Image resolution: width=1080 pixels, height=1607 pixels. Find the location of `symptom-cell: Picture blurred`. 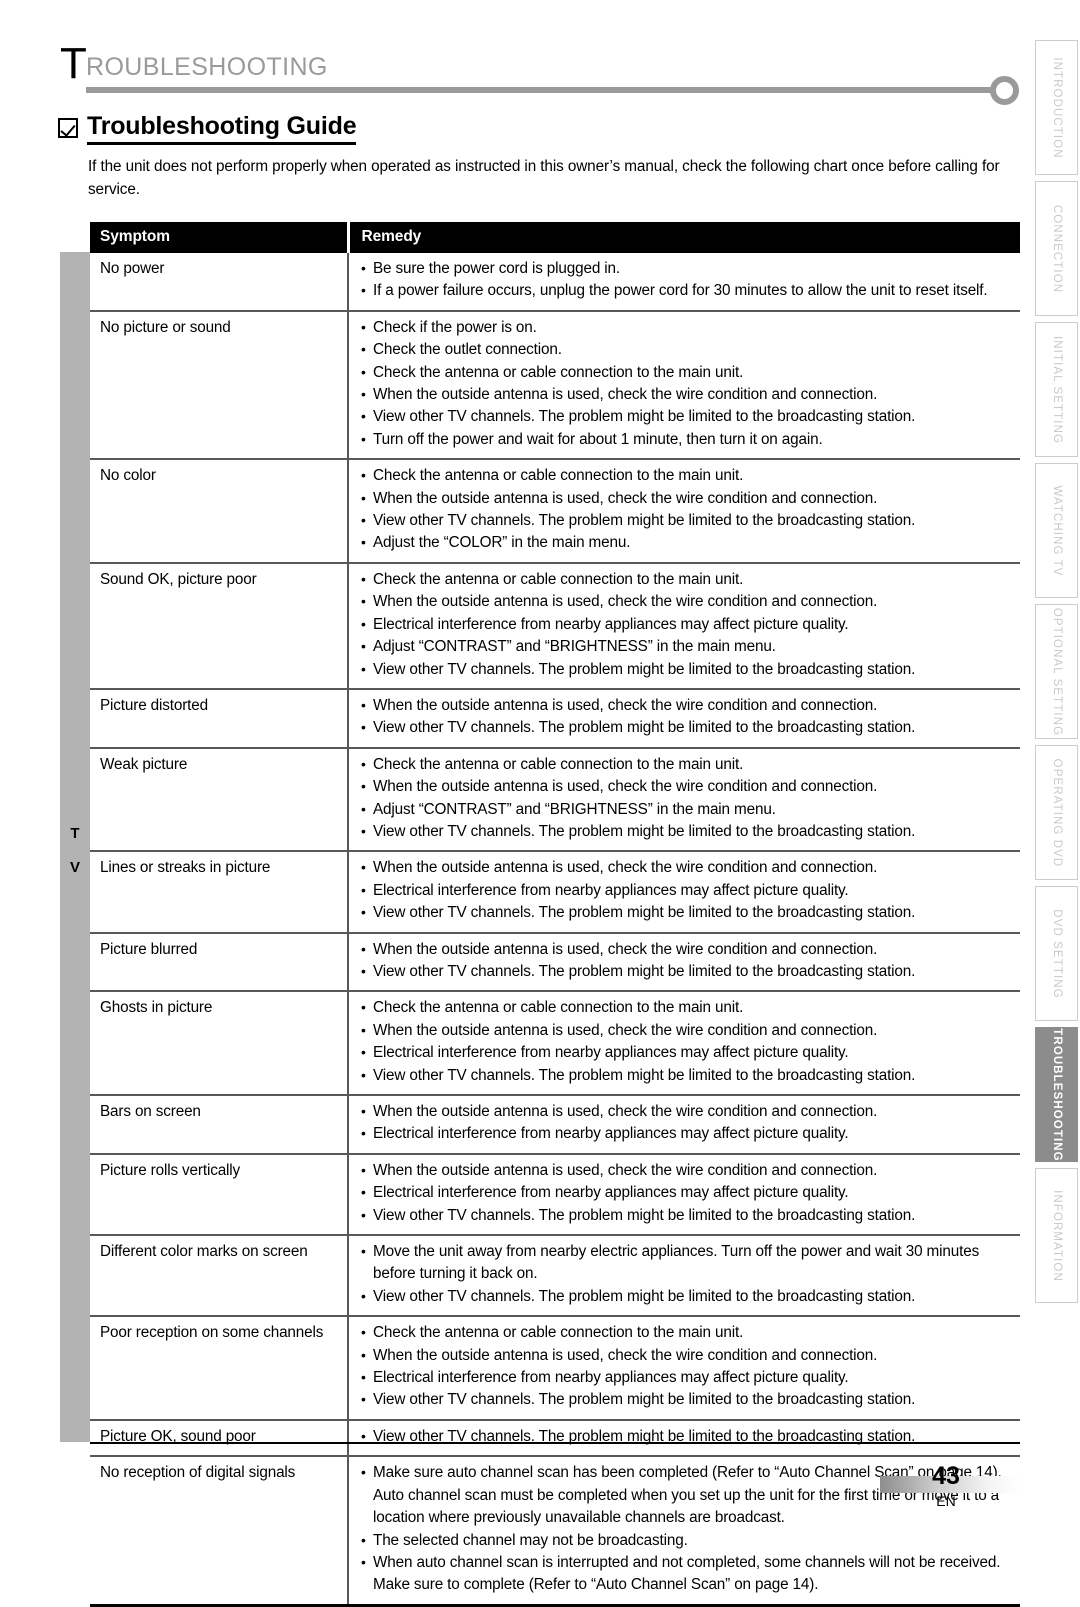

symptom-cell: Picture blurred is located at coordinates (219, 962).